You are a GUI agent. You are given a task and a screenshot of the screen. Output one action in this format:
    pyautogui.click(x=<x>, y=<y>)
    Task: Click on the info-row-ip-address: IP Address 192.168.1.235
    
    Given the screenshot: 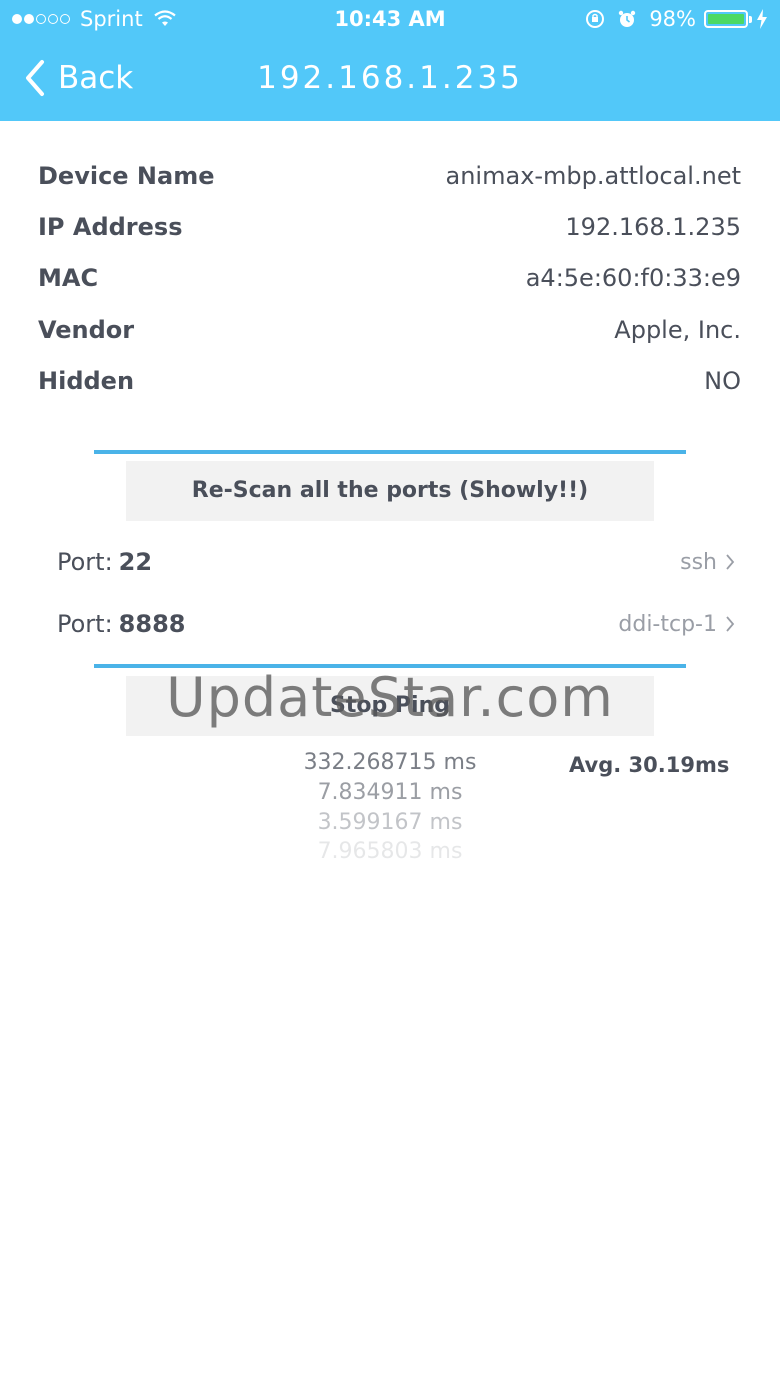 What is the action you would take?
    pyautogui.click(x=389, y=227)
    